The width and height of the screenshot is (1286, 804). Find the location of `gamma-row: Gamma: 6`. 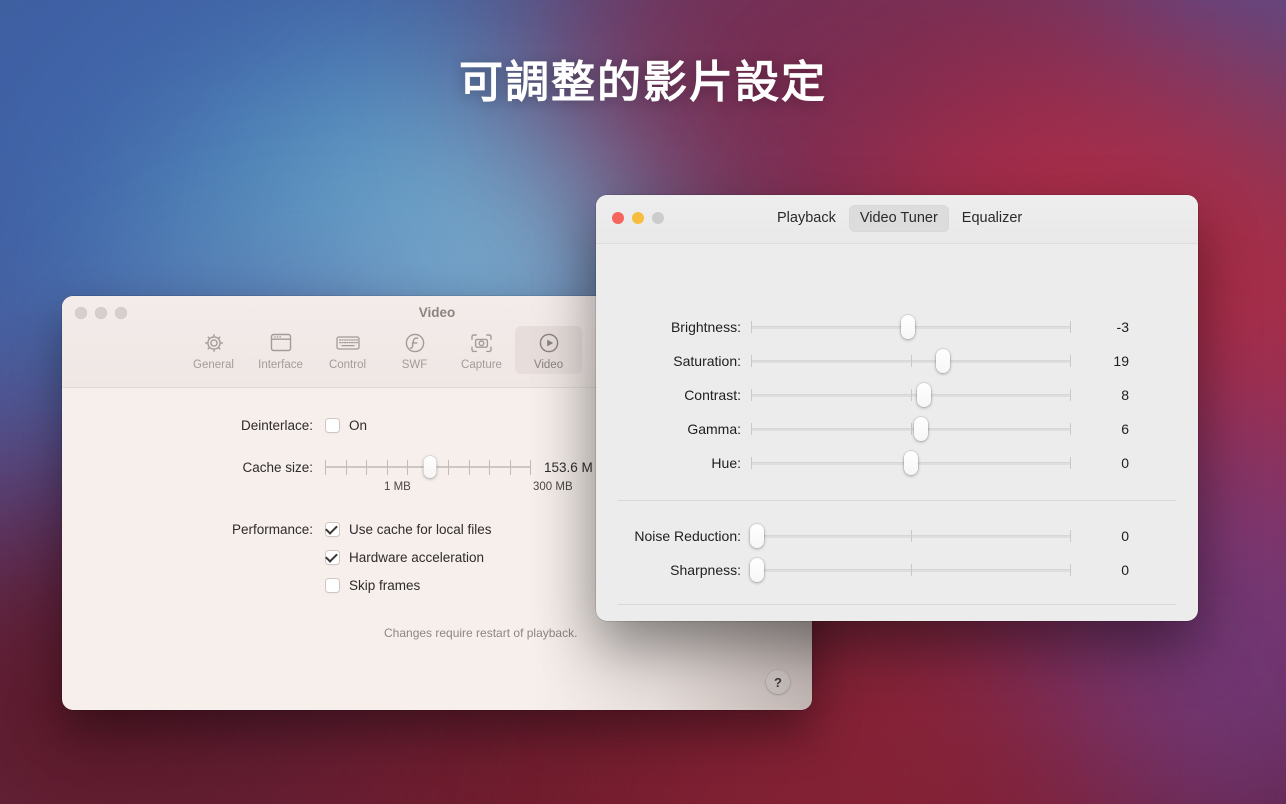

gamma-row: Gamma: 6 is located at coordinates (897, 429).